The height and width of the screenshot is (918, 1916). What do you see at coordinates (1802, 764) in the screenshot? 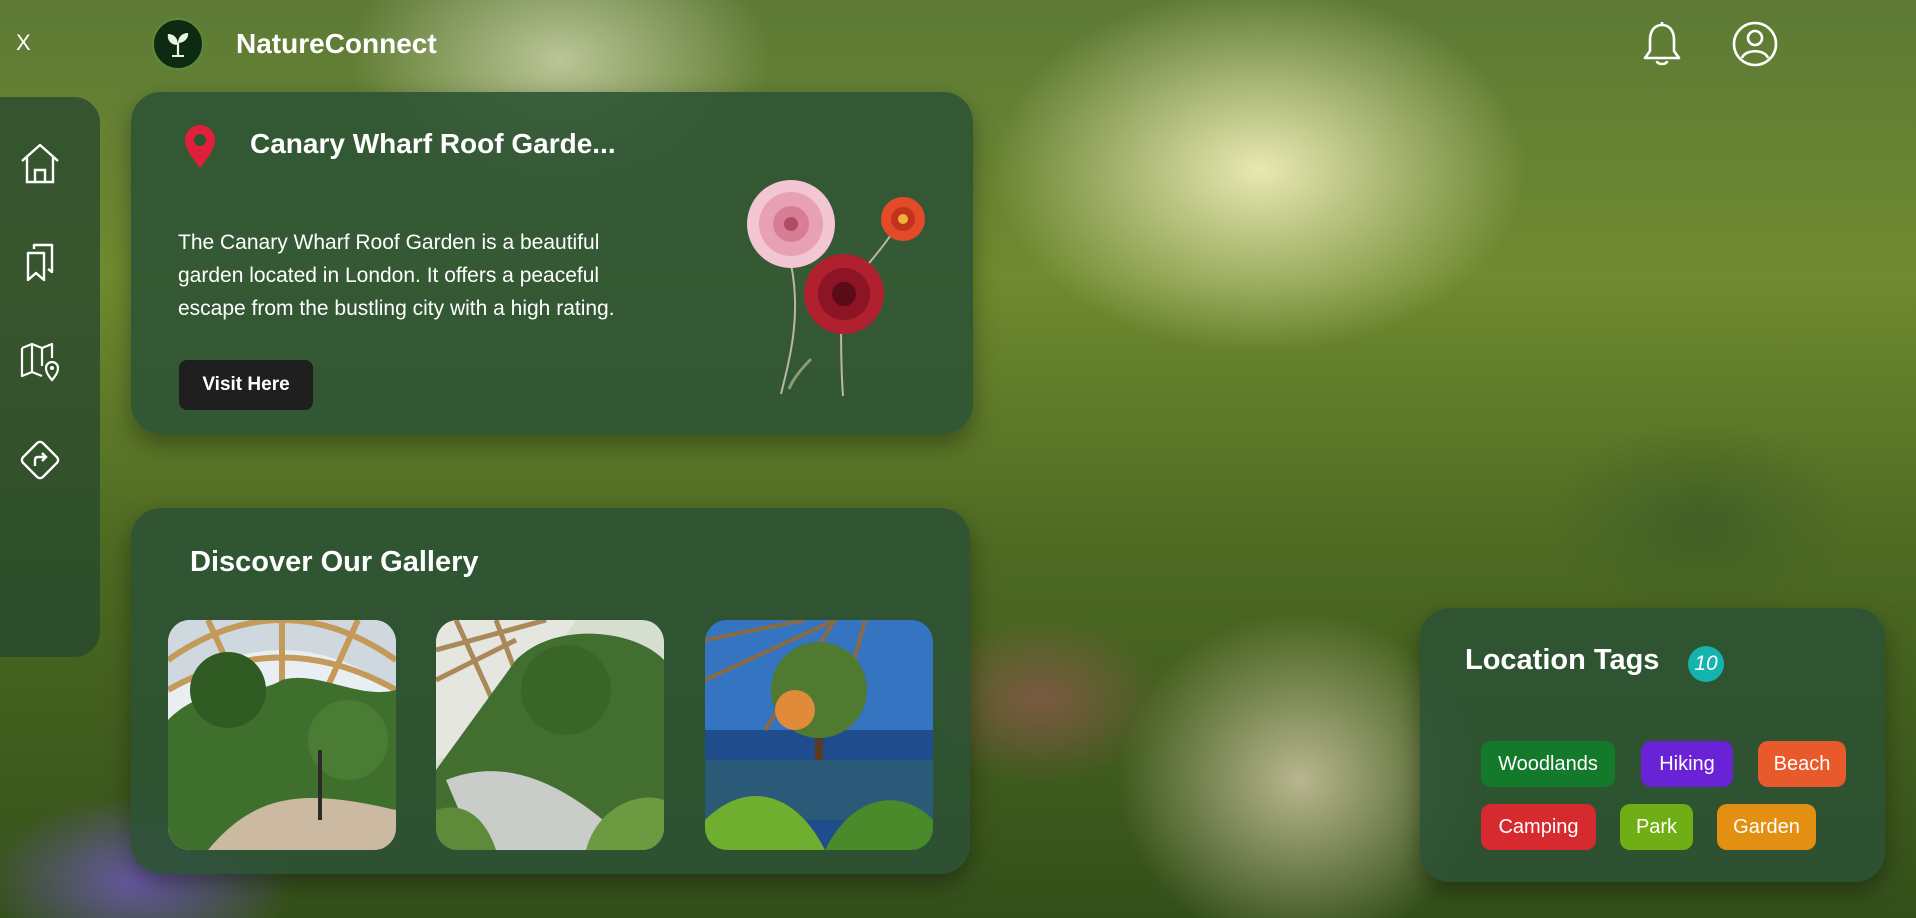
I see `tag-beach: Beach` at bounding box center [1802, 764].